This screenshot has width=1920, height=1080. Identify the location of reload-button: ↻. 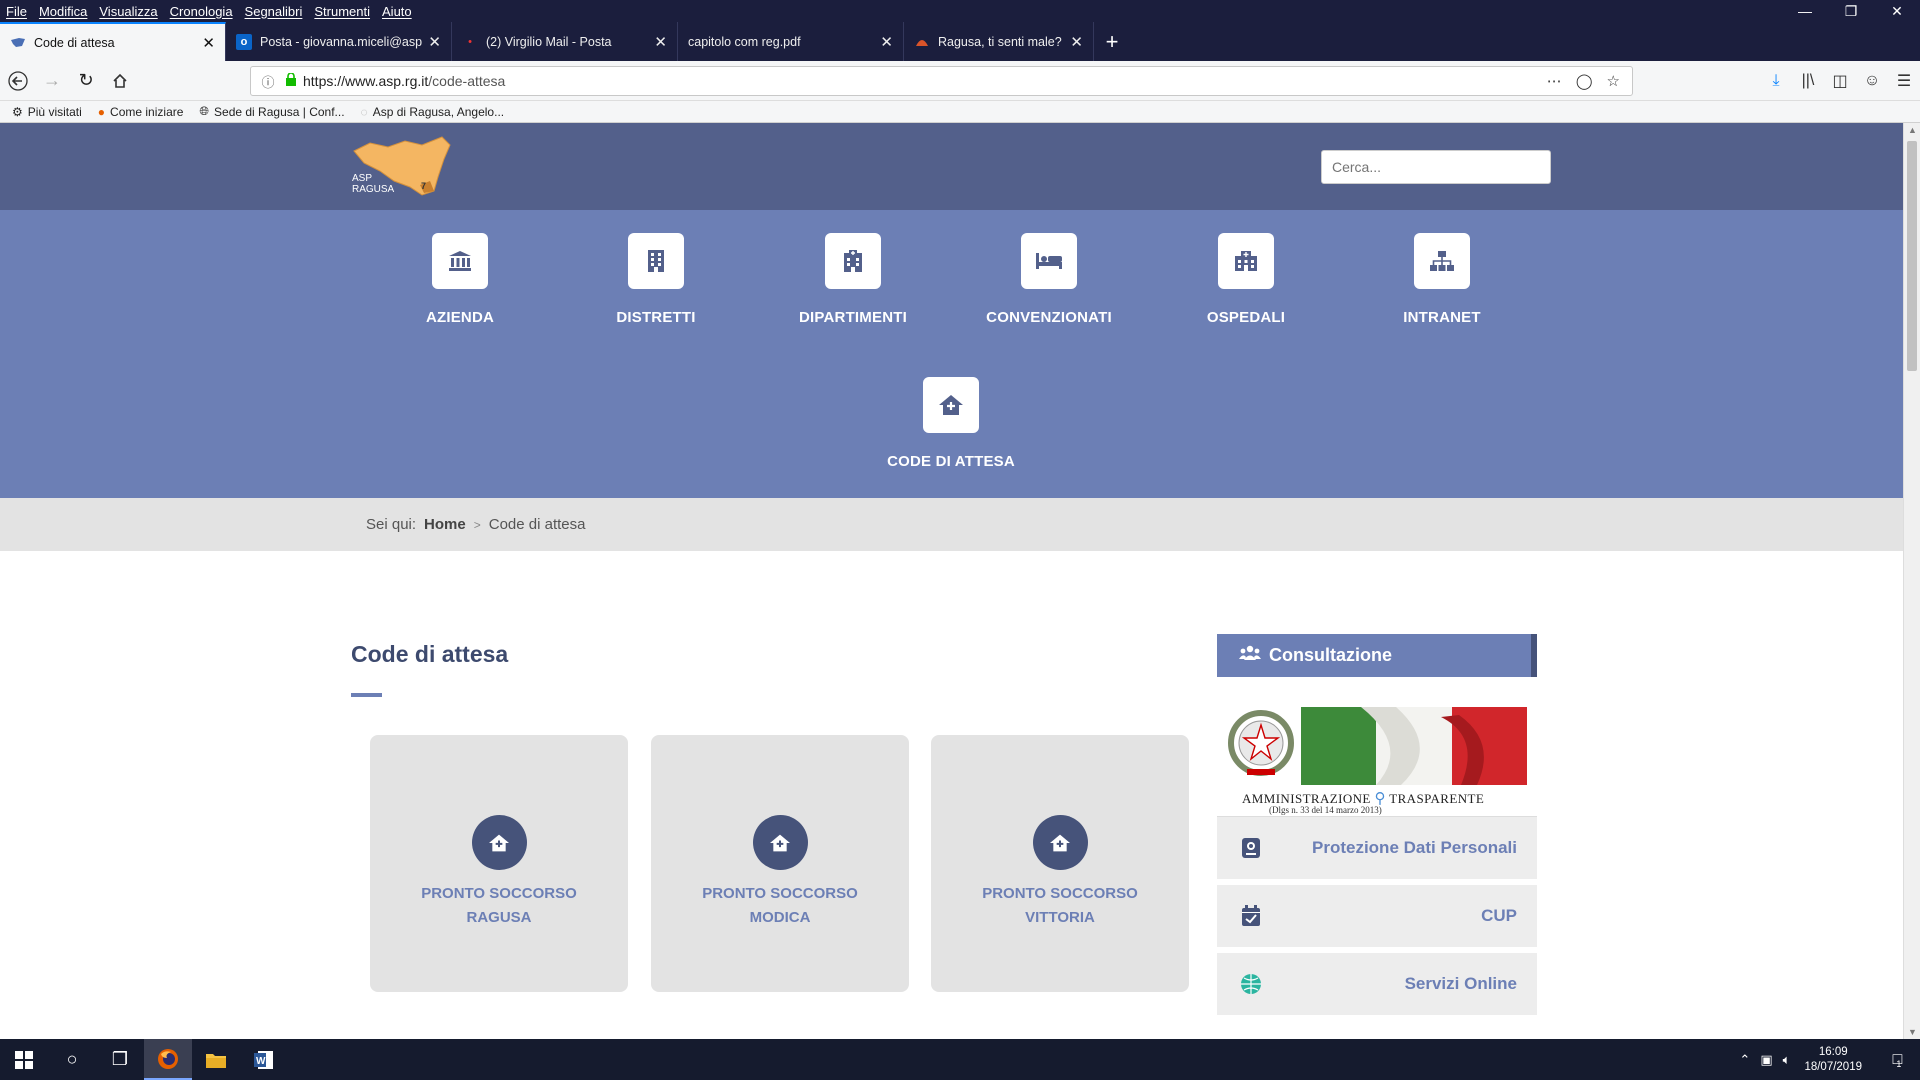
(86, 81).